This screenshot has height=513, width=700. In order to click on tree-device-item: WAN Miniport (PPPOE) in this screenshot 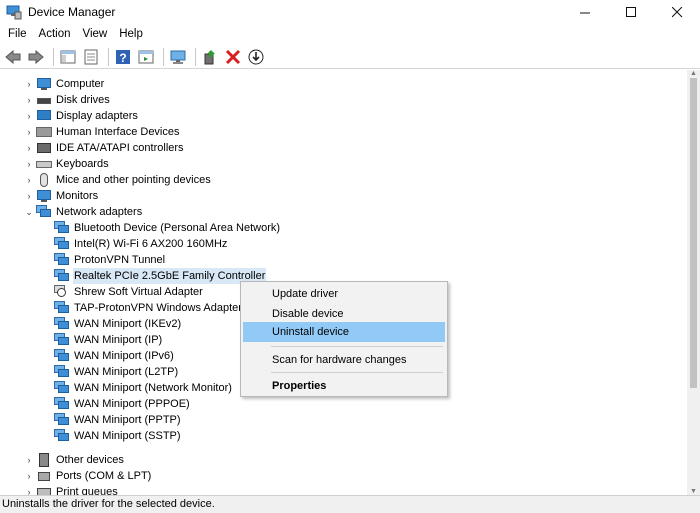, I will do `click(122, 404)`.